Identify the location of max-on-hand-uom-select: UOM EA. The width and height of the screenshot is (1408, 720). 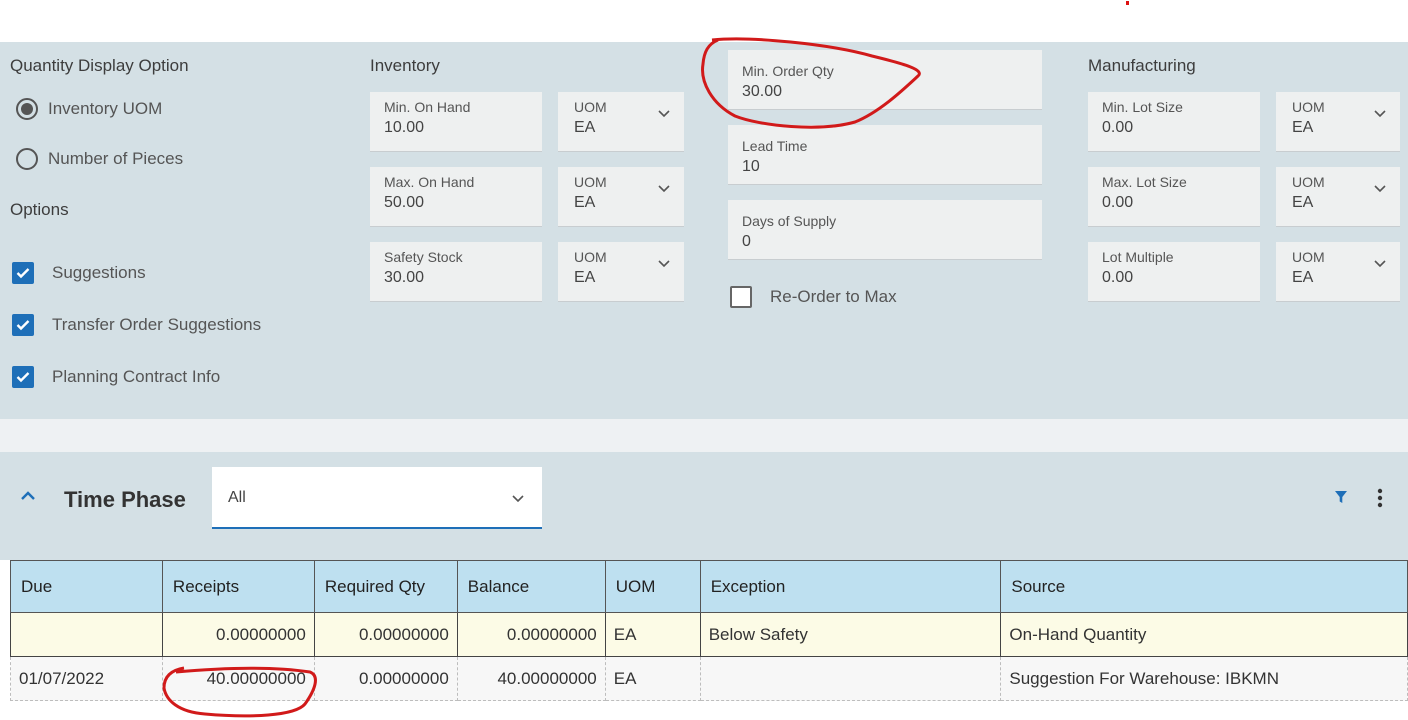
(621, 197).